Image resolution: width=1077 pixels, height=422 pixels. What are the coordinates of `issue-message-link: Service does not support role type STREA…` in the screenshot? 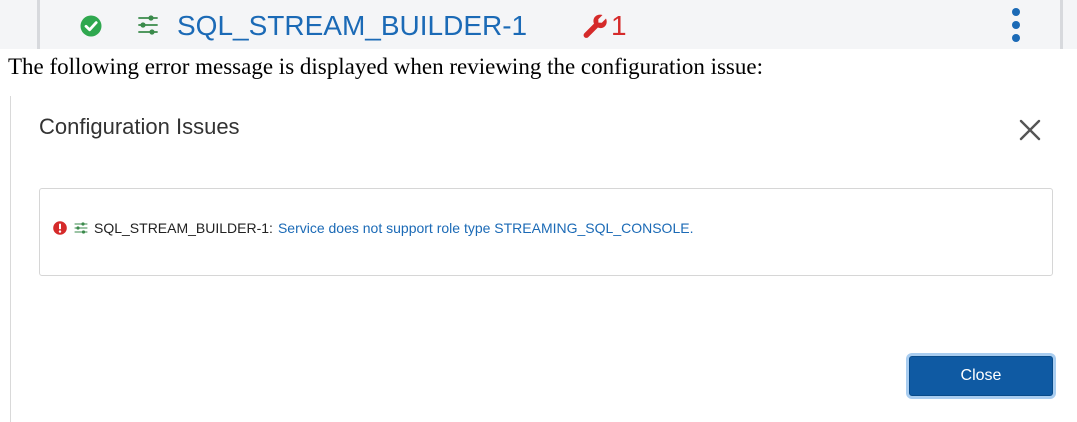 It's located at (486, 228).